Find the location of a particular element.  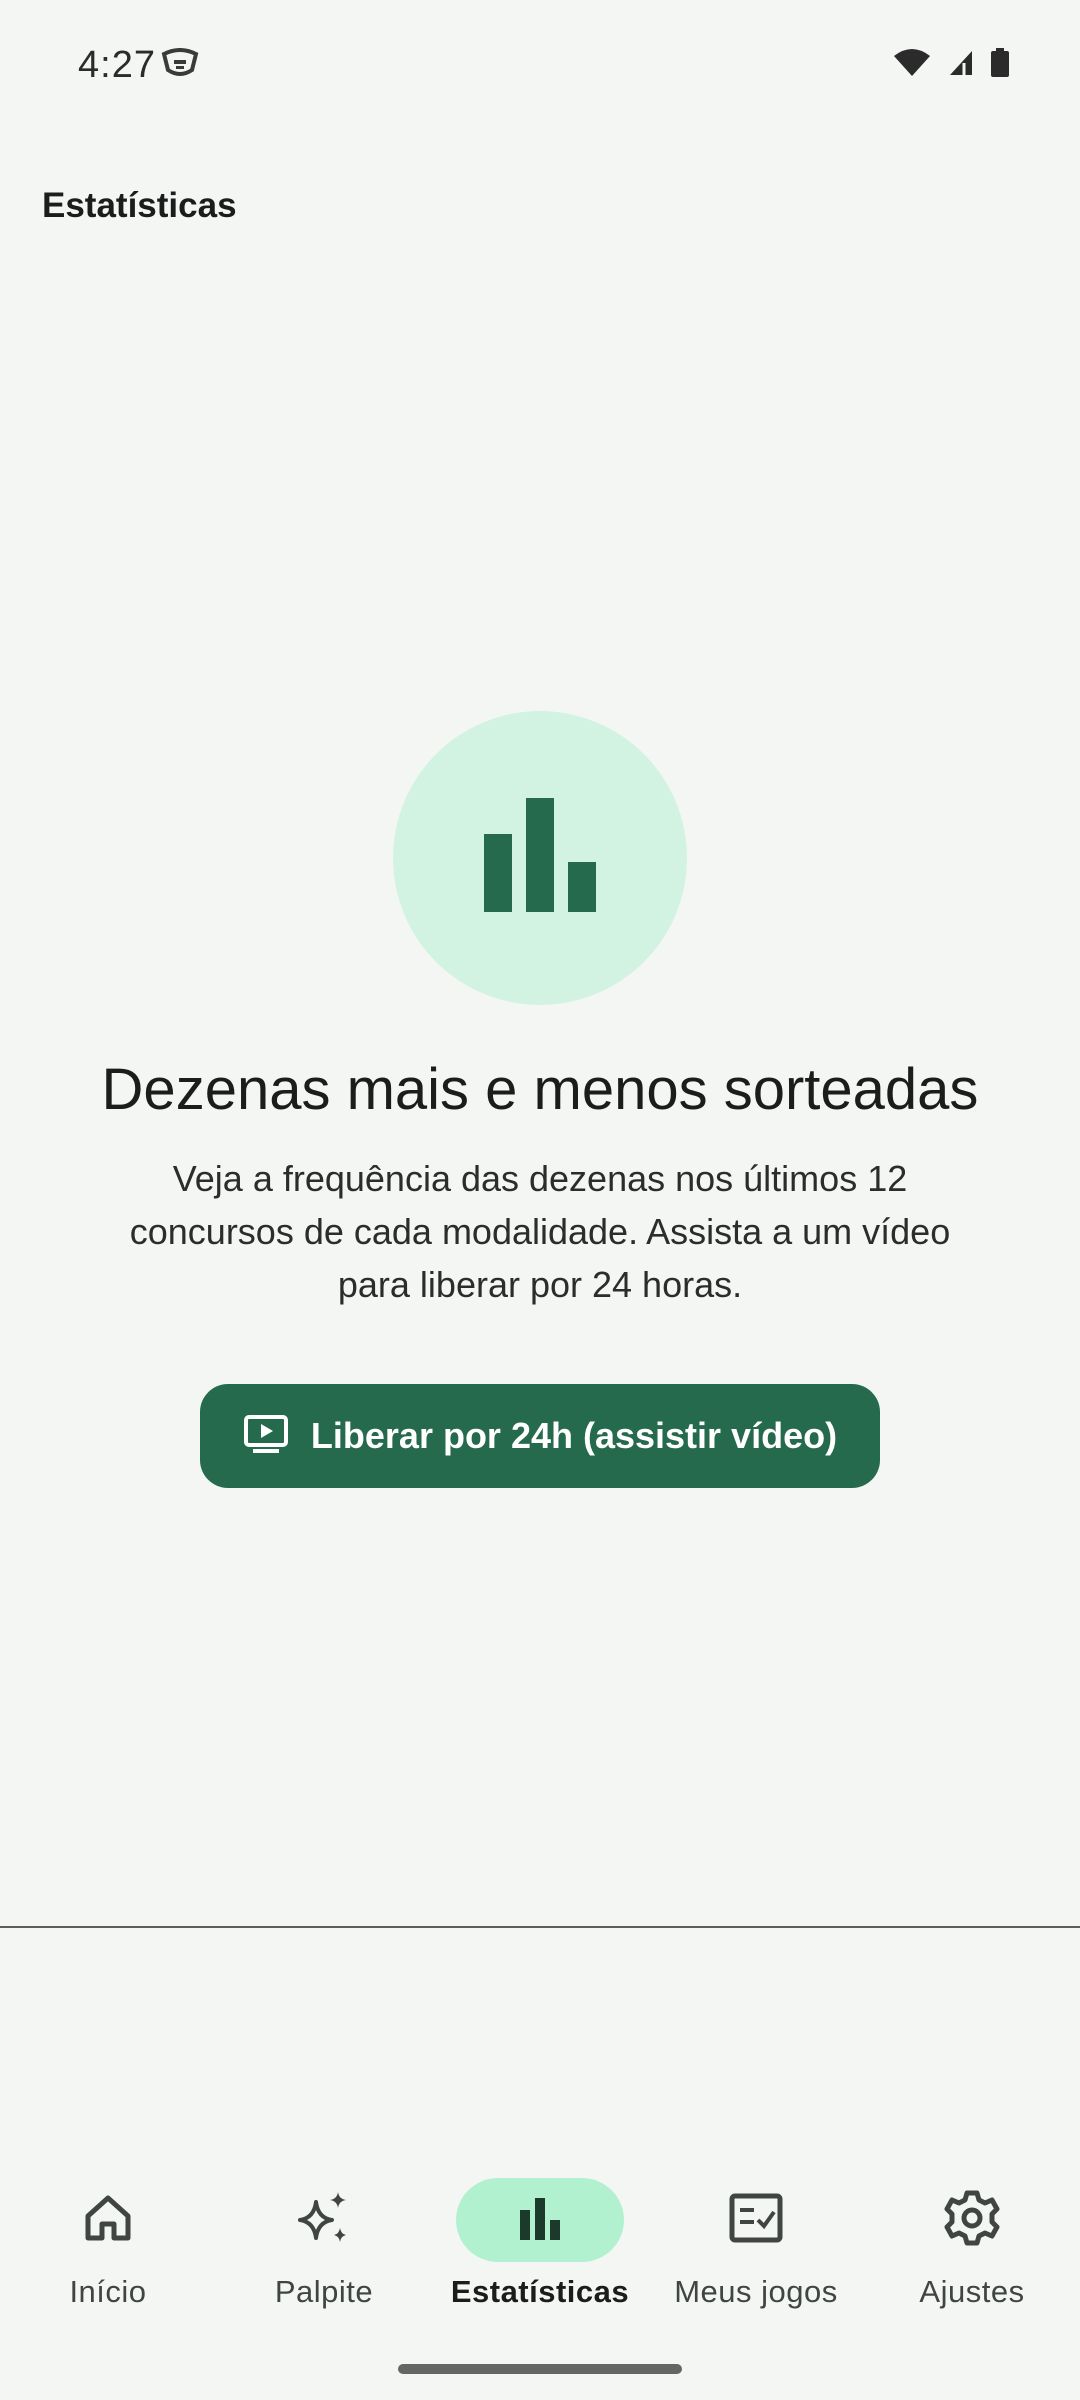

nav-item-ajustes: Ajustes is located at coordinates (972, 2253).